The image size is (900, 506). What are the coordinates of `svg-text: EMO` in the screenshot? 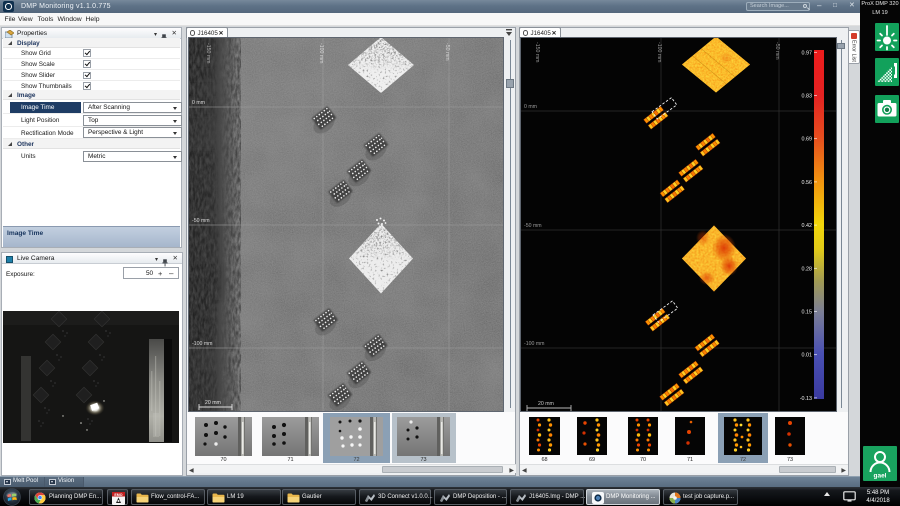 It's located at (118, 494).